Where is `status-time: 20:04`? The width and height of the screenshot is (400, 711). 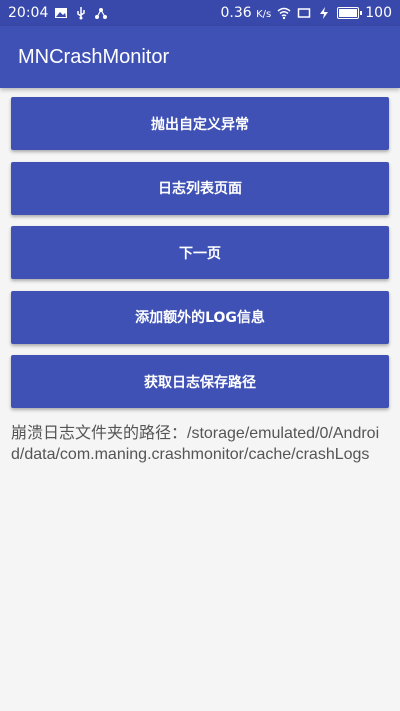 status-time: 20:04 is located at coordinates (28, 13).